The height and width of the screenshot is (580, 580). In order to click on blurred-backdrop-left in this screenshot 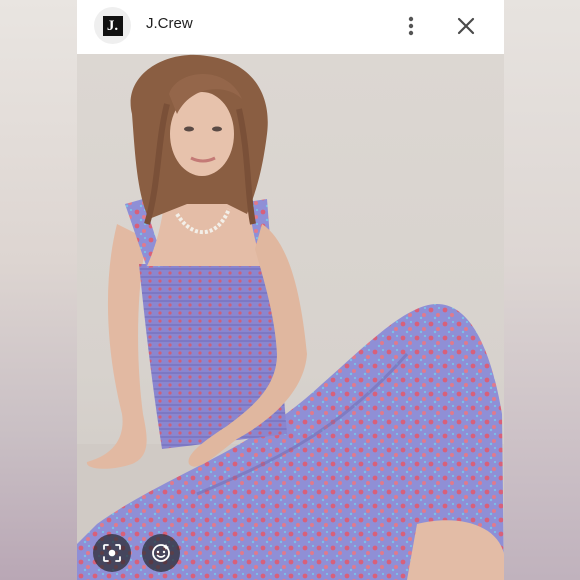, I will do `click(38, 290)`.